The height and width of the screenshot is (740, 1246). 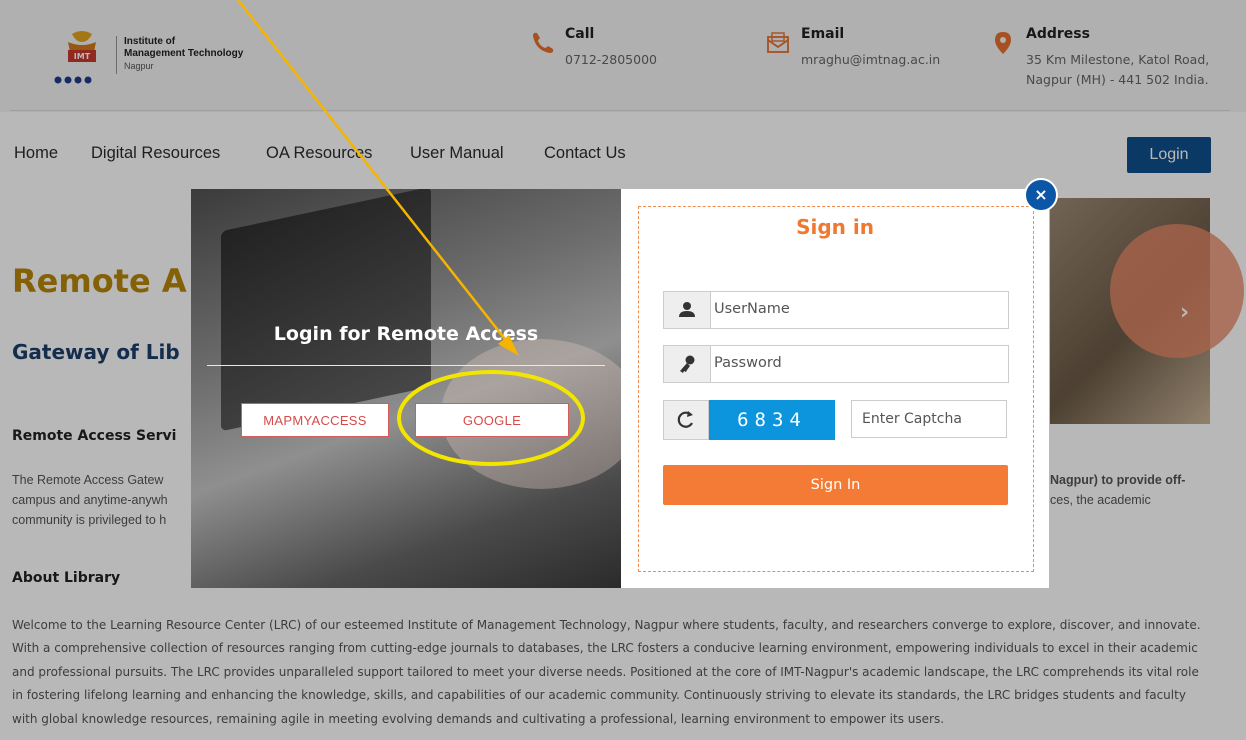 What do you see at coordinates (857, 309) in the screenshot?
I see `username-input` at bounding box center [857, 309].